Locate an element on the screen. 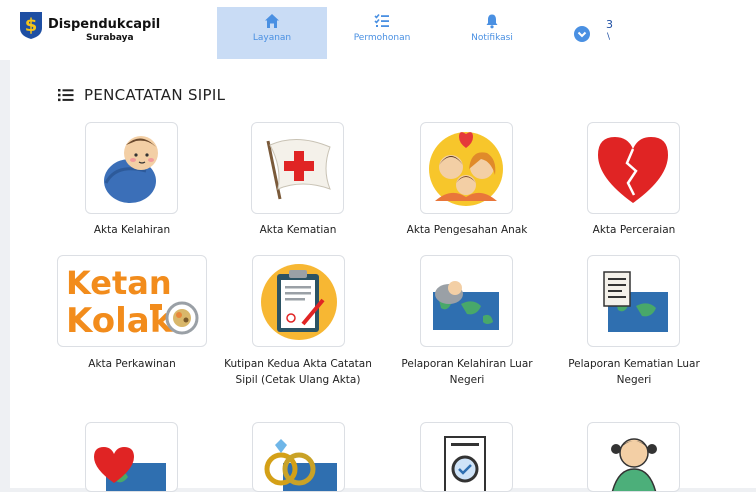 Image resolution: width=756 pixels, height=492 pixels. app-brand-city: Surabaya is located at coordinates (110, 38).